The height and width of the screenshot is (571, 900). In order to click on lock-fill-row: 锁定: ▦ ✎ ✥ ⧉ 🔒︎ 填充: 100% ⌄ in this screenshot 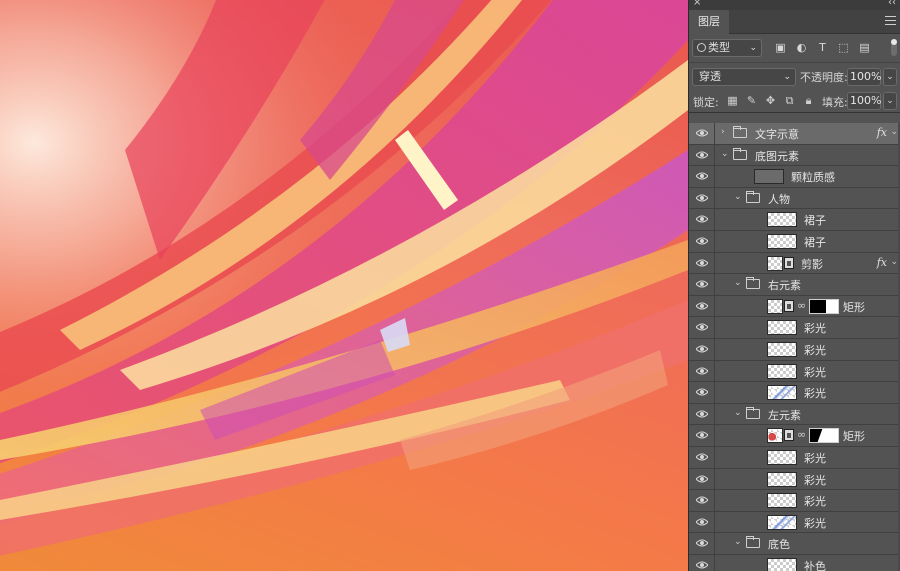, I will do `click(794, 101)`.